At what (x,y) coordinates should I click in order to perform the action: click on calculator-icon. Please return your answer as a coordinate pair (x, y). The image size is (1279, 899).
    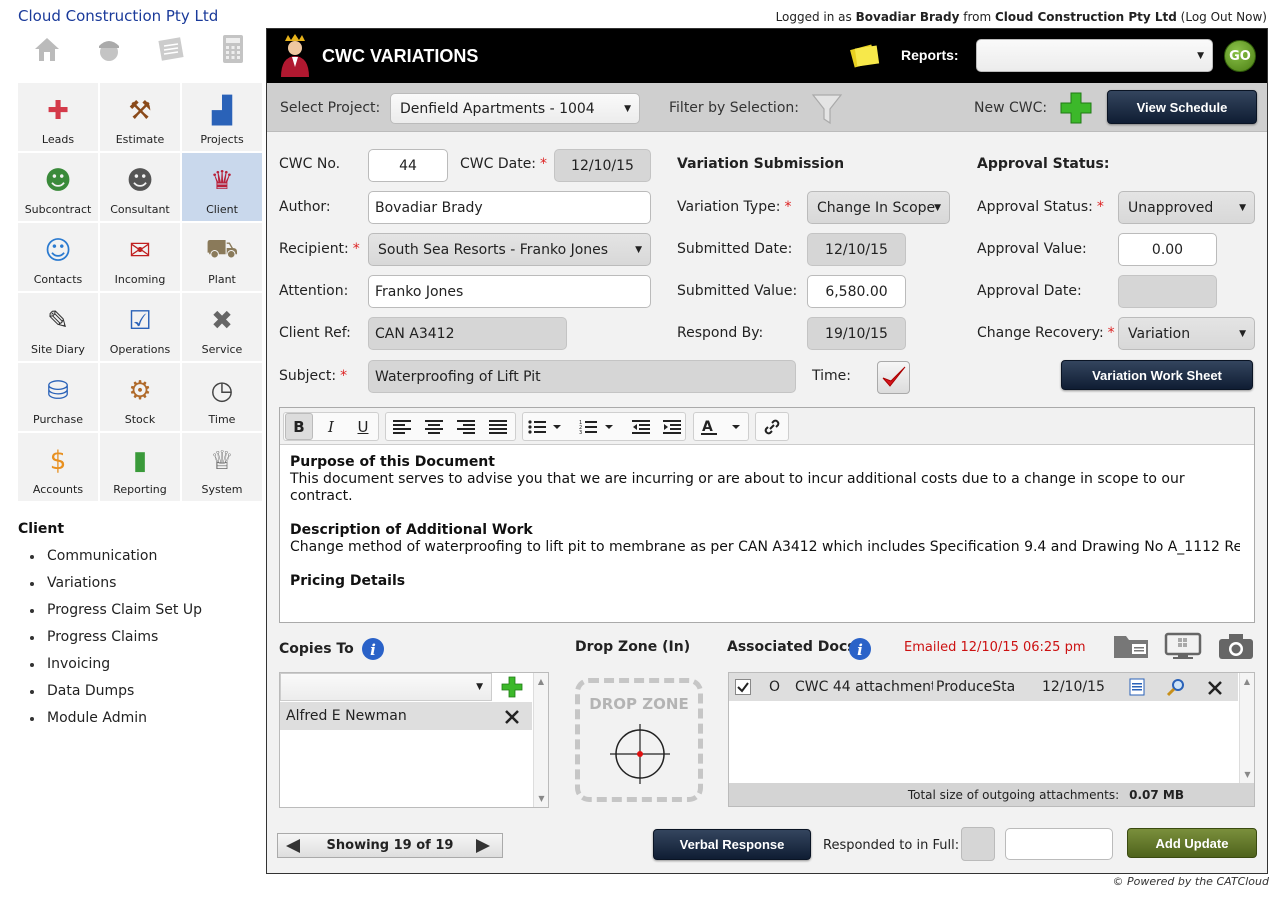
    Looking at the image, I should click on (233, 49).